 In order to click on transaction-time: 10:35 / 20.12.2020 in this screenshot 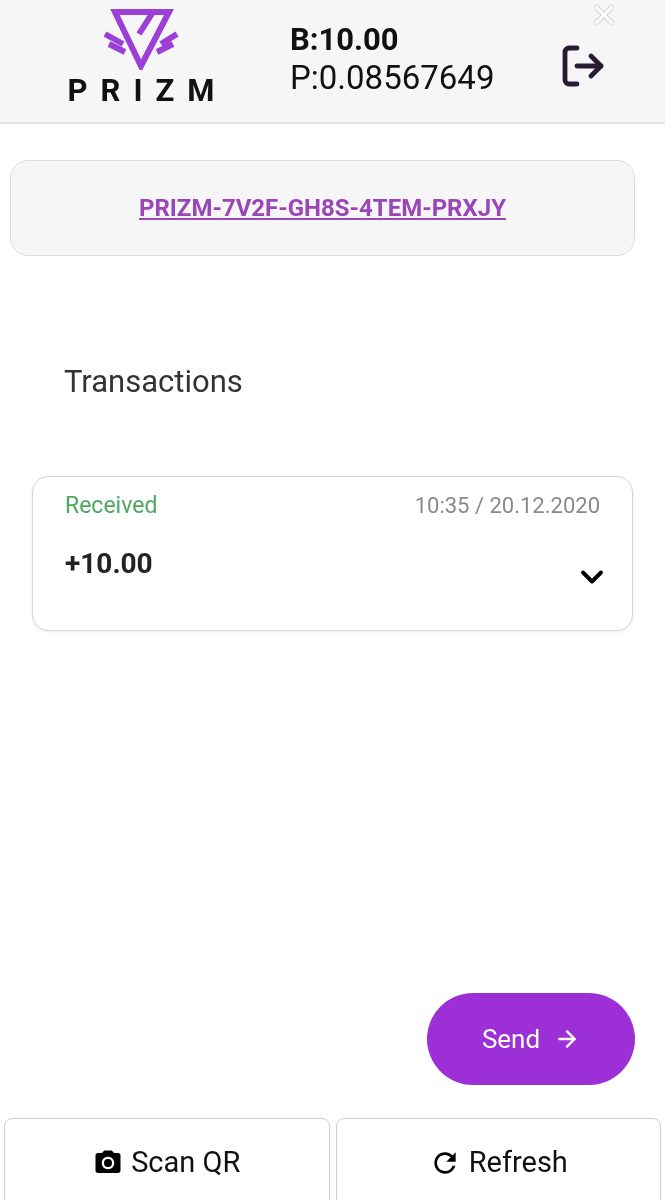, I will do `click(507, 506)`.